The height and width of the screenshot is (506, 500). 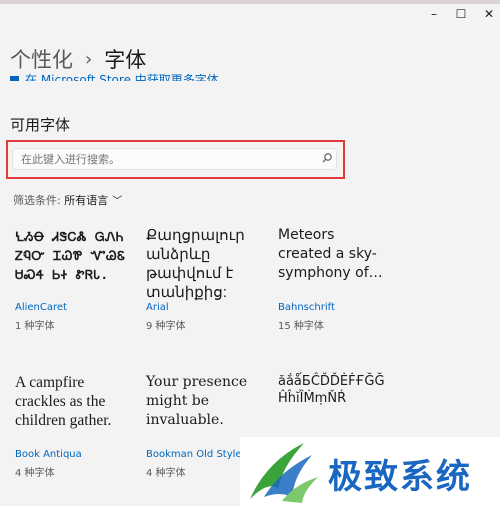 I want to click on language-filter: 筛选条件: 所有语言 ﹀, so click(x=67, y=200).